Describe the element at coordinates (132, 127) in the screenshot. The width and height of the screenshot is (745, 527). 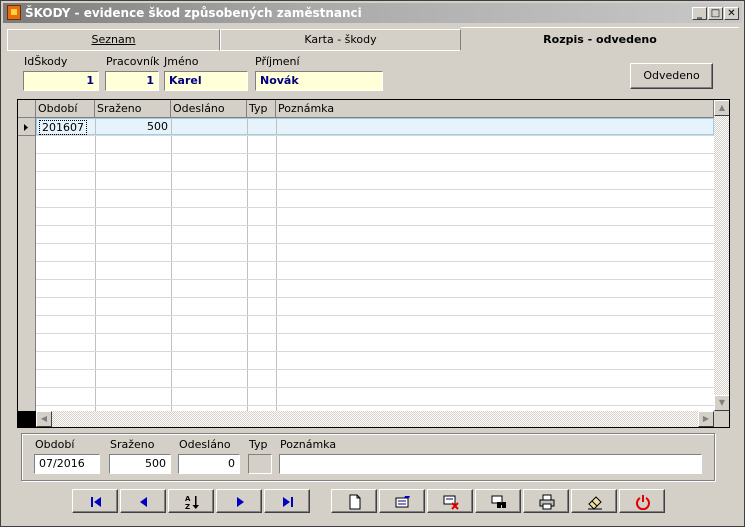
I see `cell-srazeno: 500` at that location.